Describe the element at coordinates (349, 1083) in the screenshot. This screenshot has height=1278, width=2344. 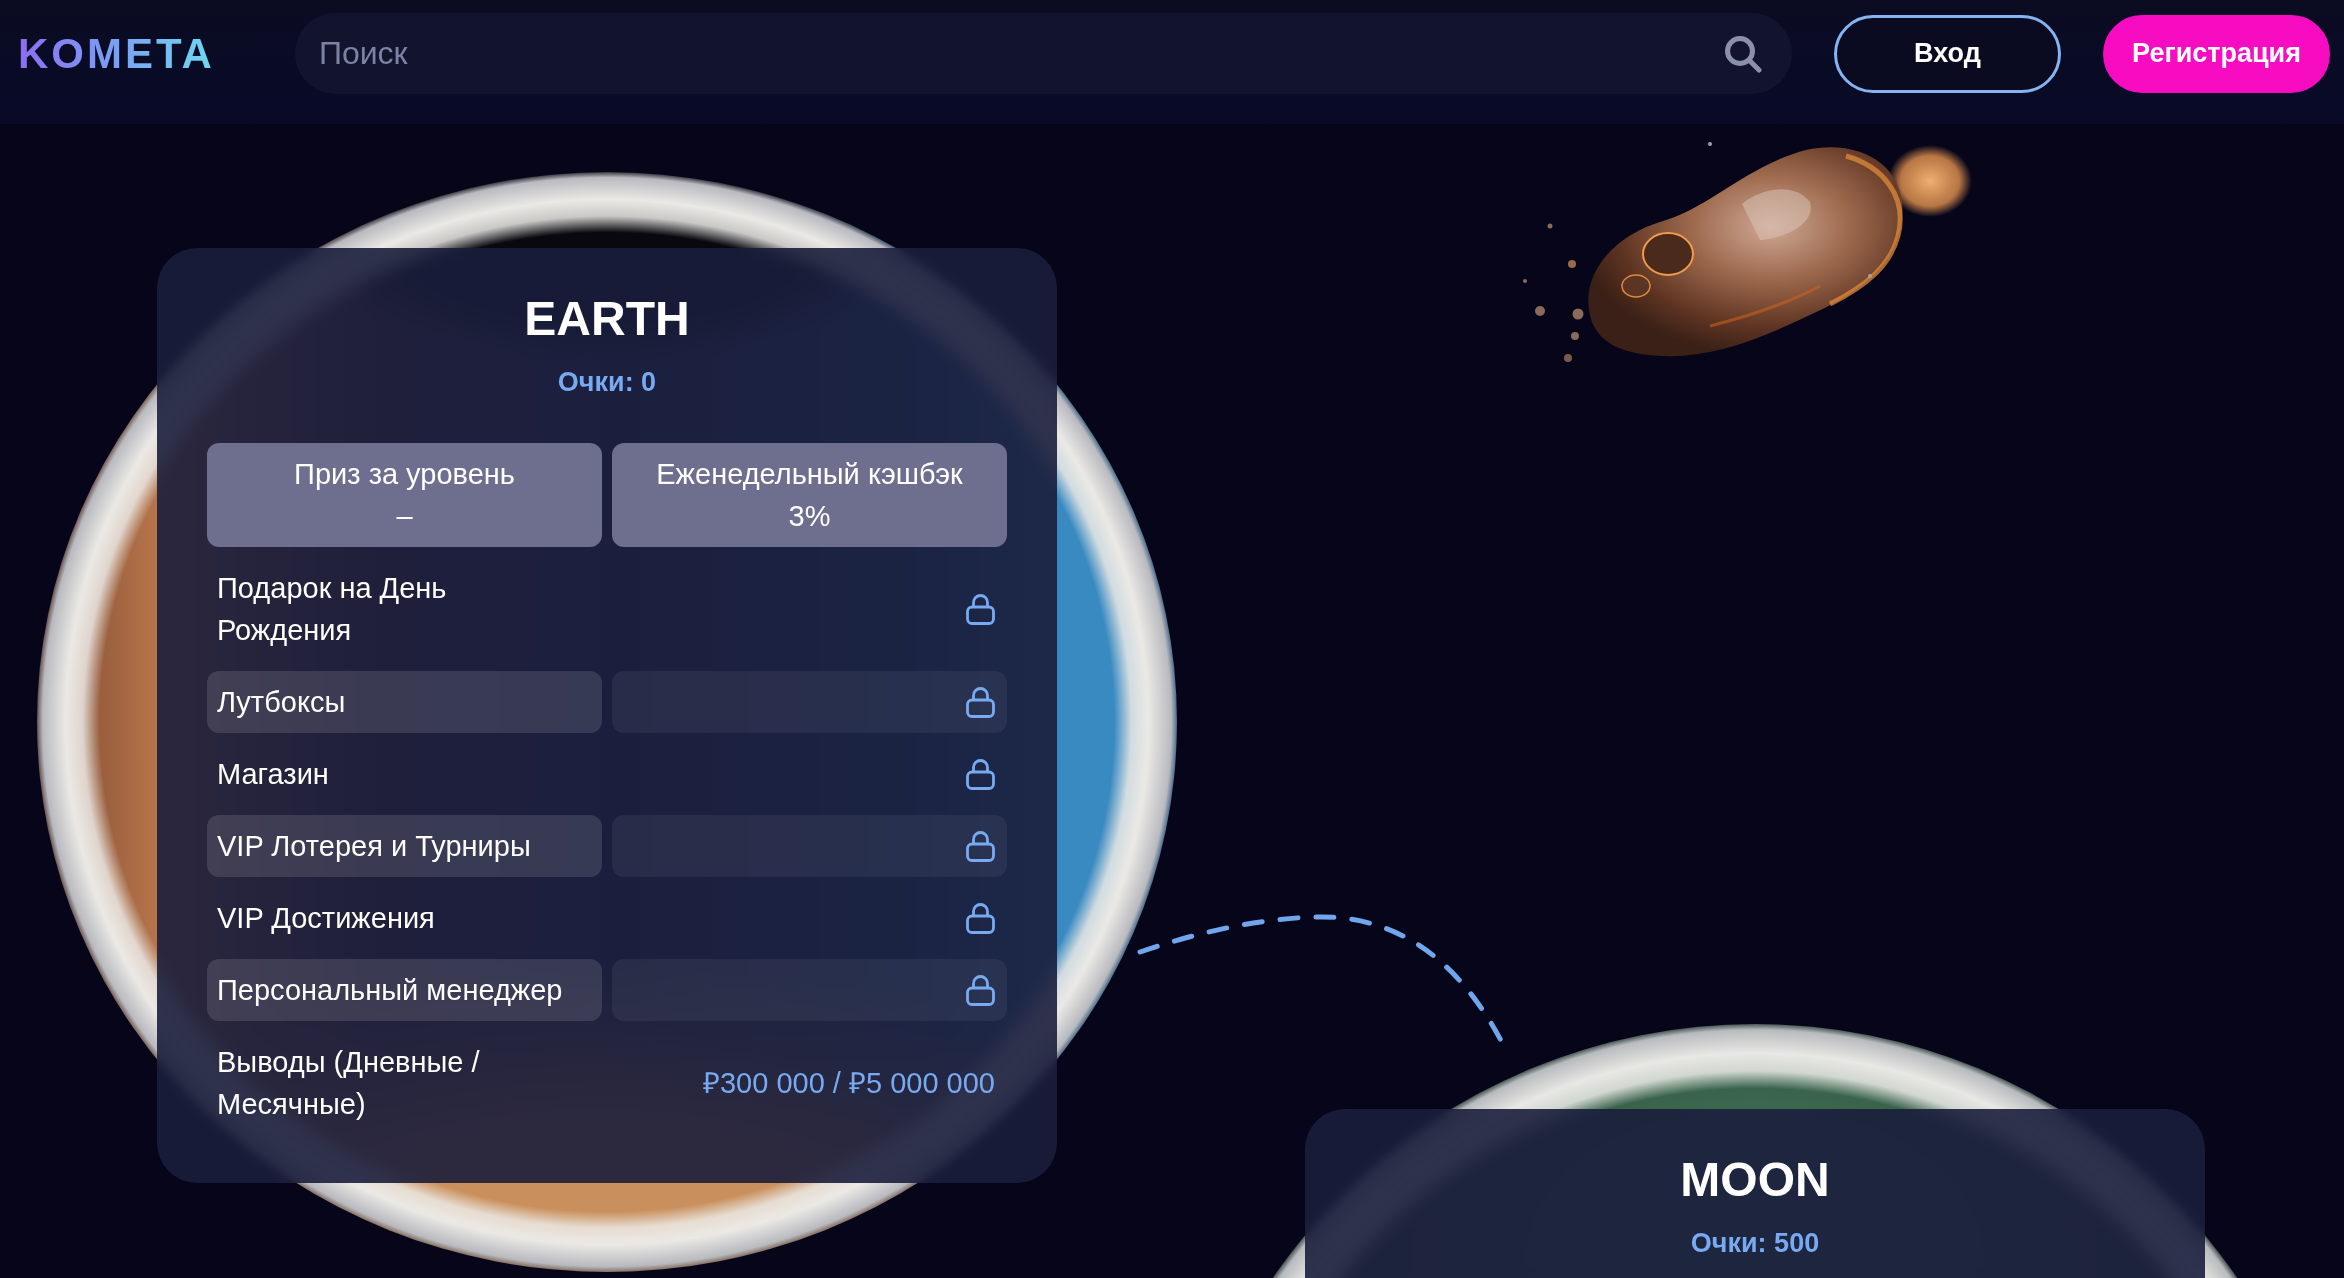
I see `feature-label: Выводы (Дневные / Месячные)` at that location.